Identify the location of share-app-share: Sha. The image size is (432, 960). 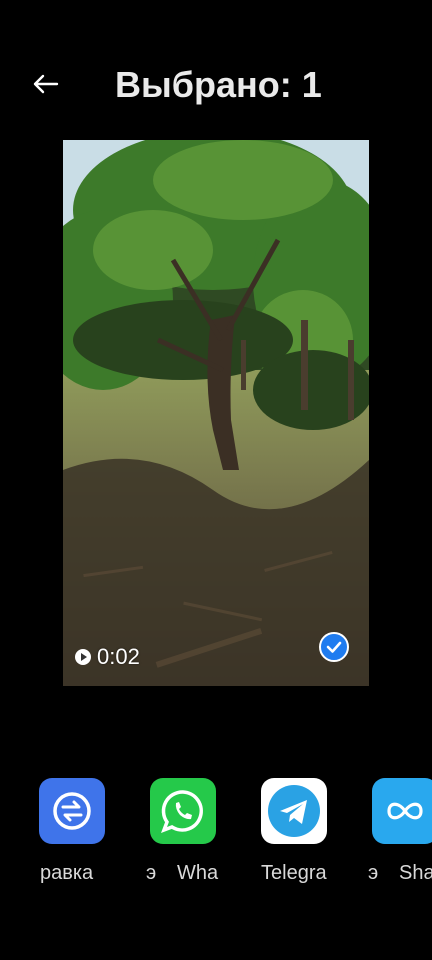
(402, 831).